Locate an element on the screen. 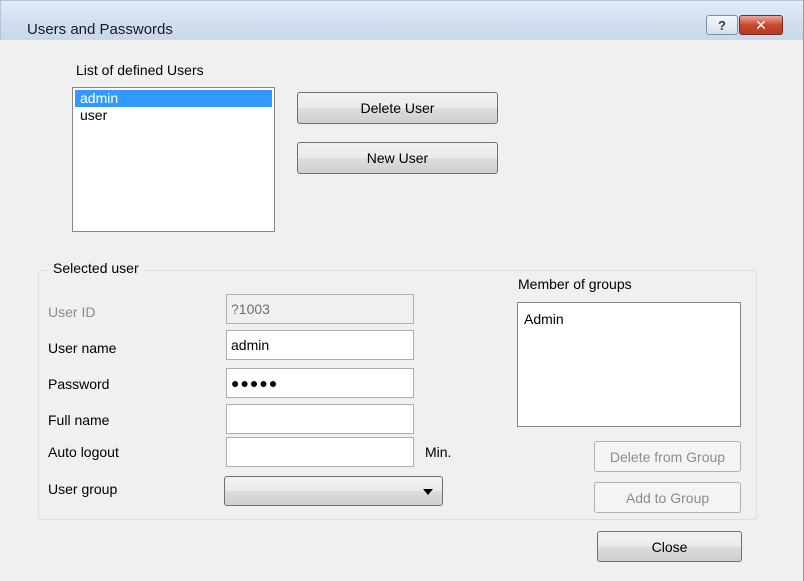 Image resolution: width=804 pixels, height=581 pixels. full-name-label: Full name is located at coordinates (79, 420).